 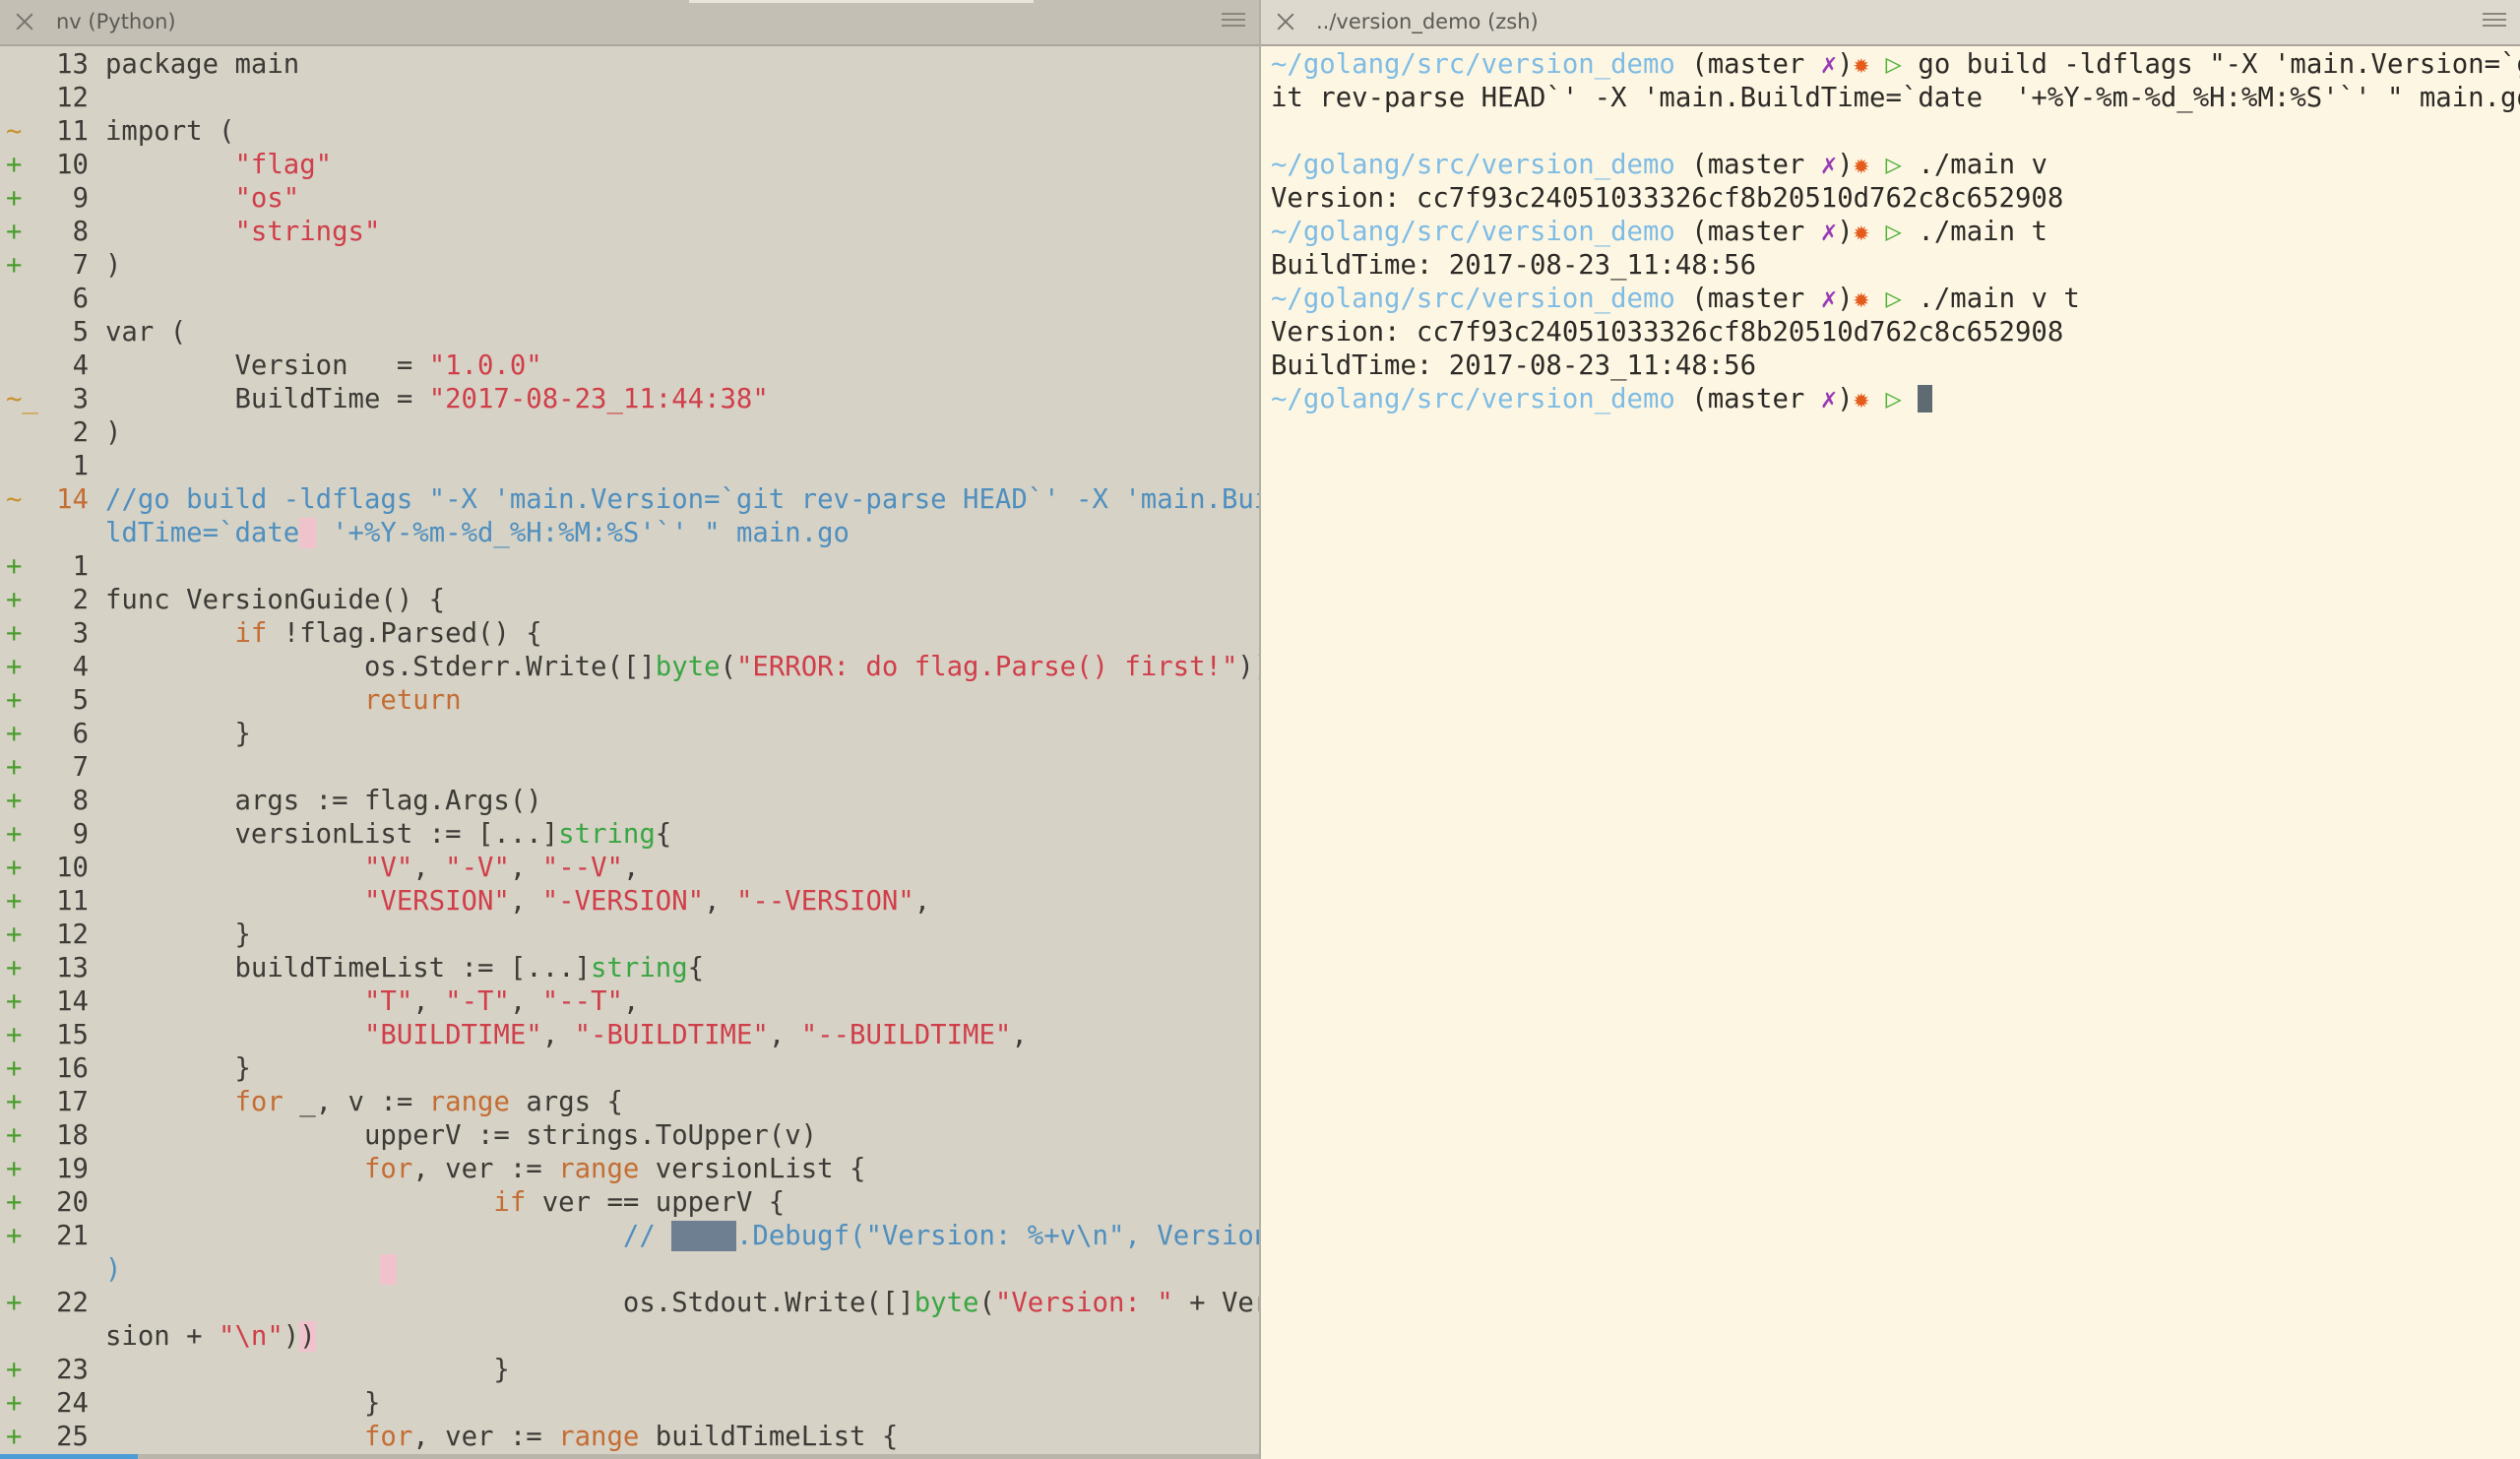 I want to click on code-line: +7, so click(x=629, y=768).